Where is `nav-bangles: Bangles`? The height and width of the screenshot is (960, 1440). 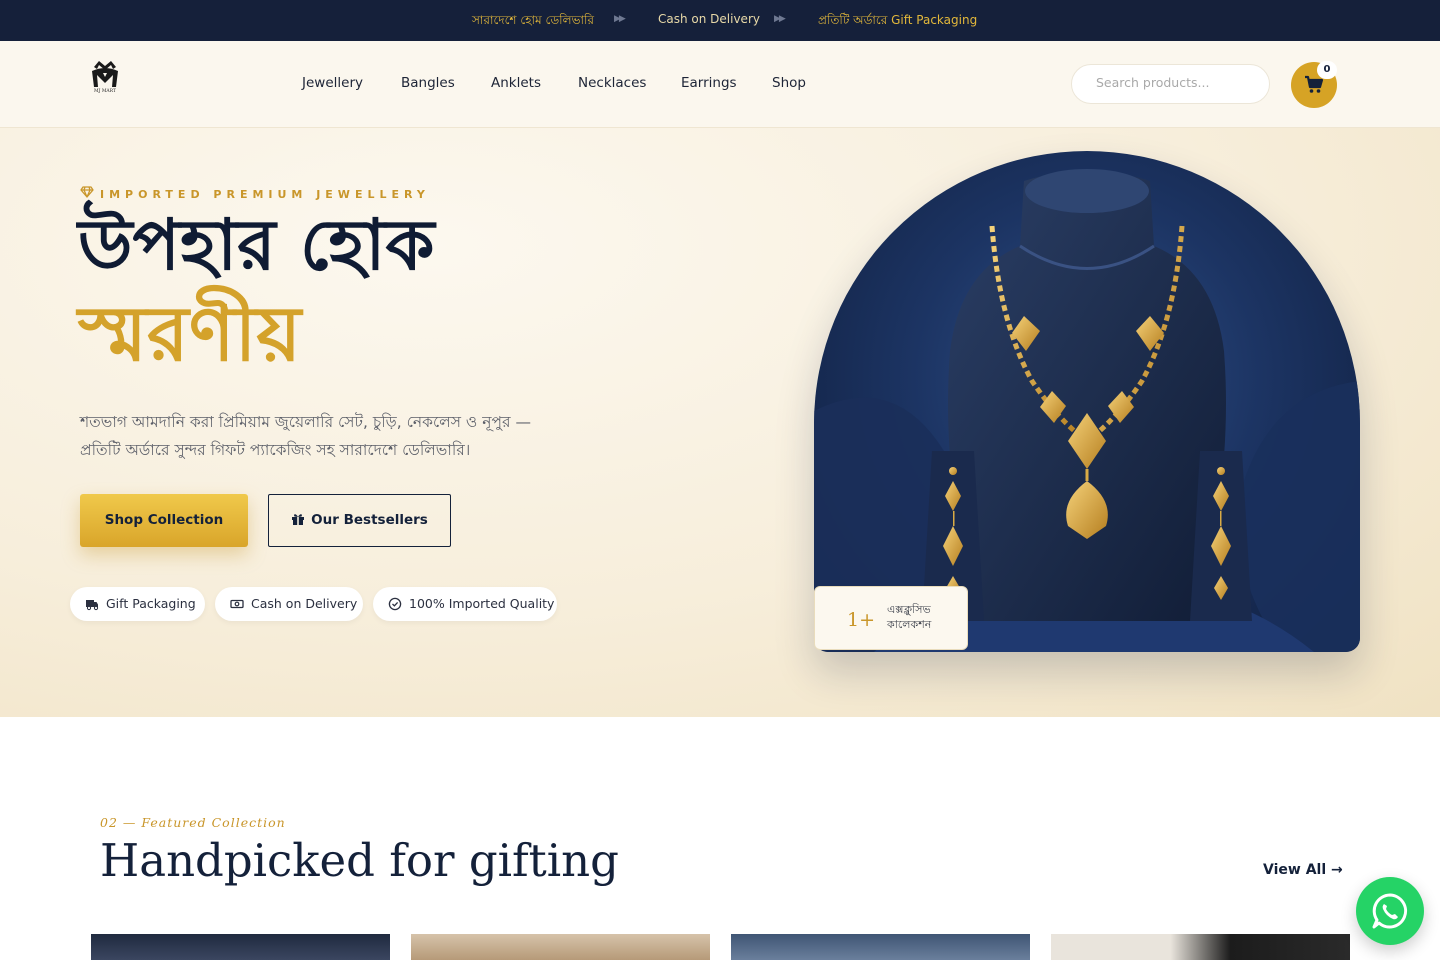 nav-bangles: Bangles is located at coordinates (428, 83).